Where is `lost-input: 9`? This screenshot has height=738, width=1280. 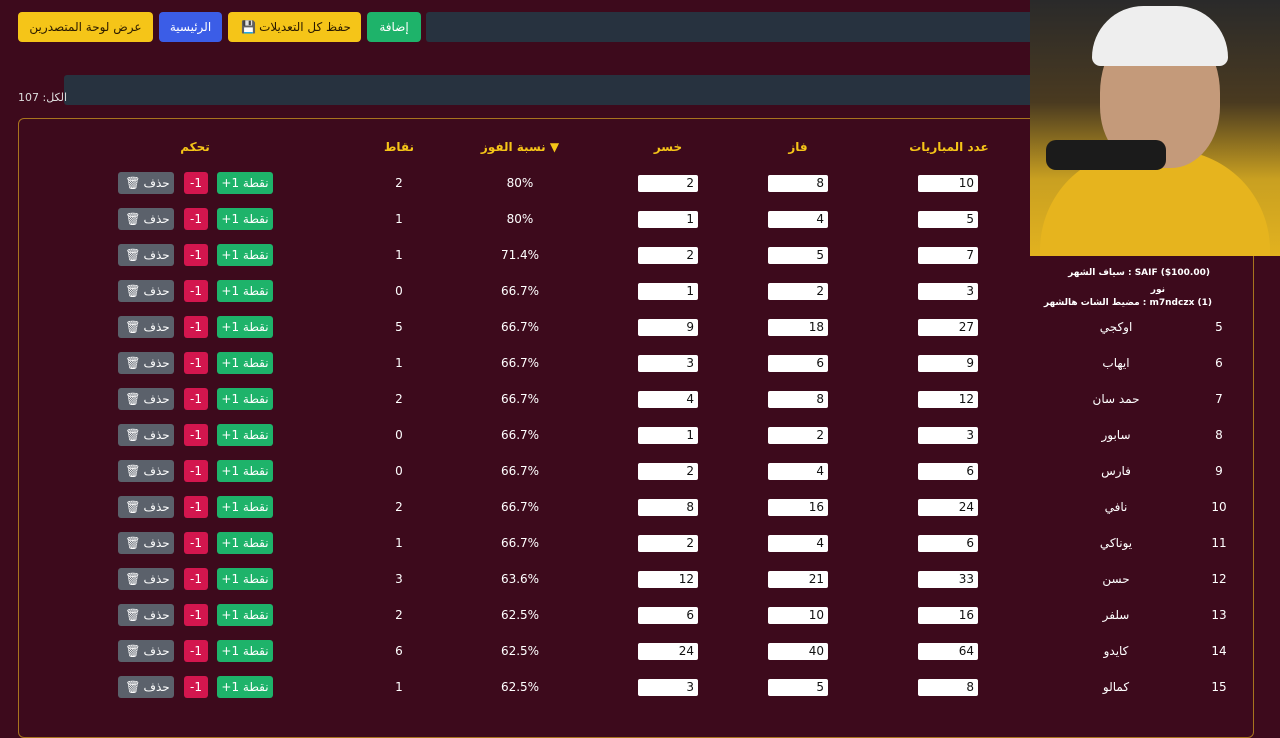
lost-input: 9 is located at coordinates (668, 327).